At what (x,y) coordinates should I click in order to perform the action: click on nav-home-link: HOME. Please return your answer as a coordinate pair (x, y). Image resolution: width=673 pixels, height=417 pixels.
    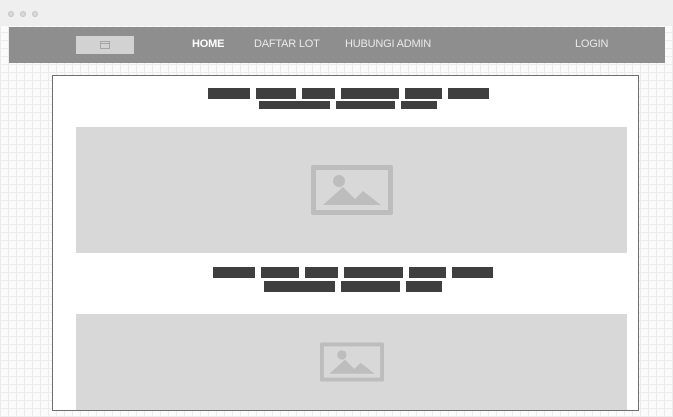
    Looking at the image, I should click on (208, 44).